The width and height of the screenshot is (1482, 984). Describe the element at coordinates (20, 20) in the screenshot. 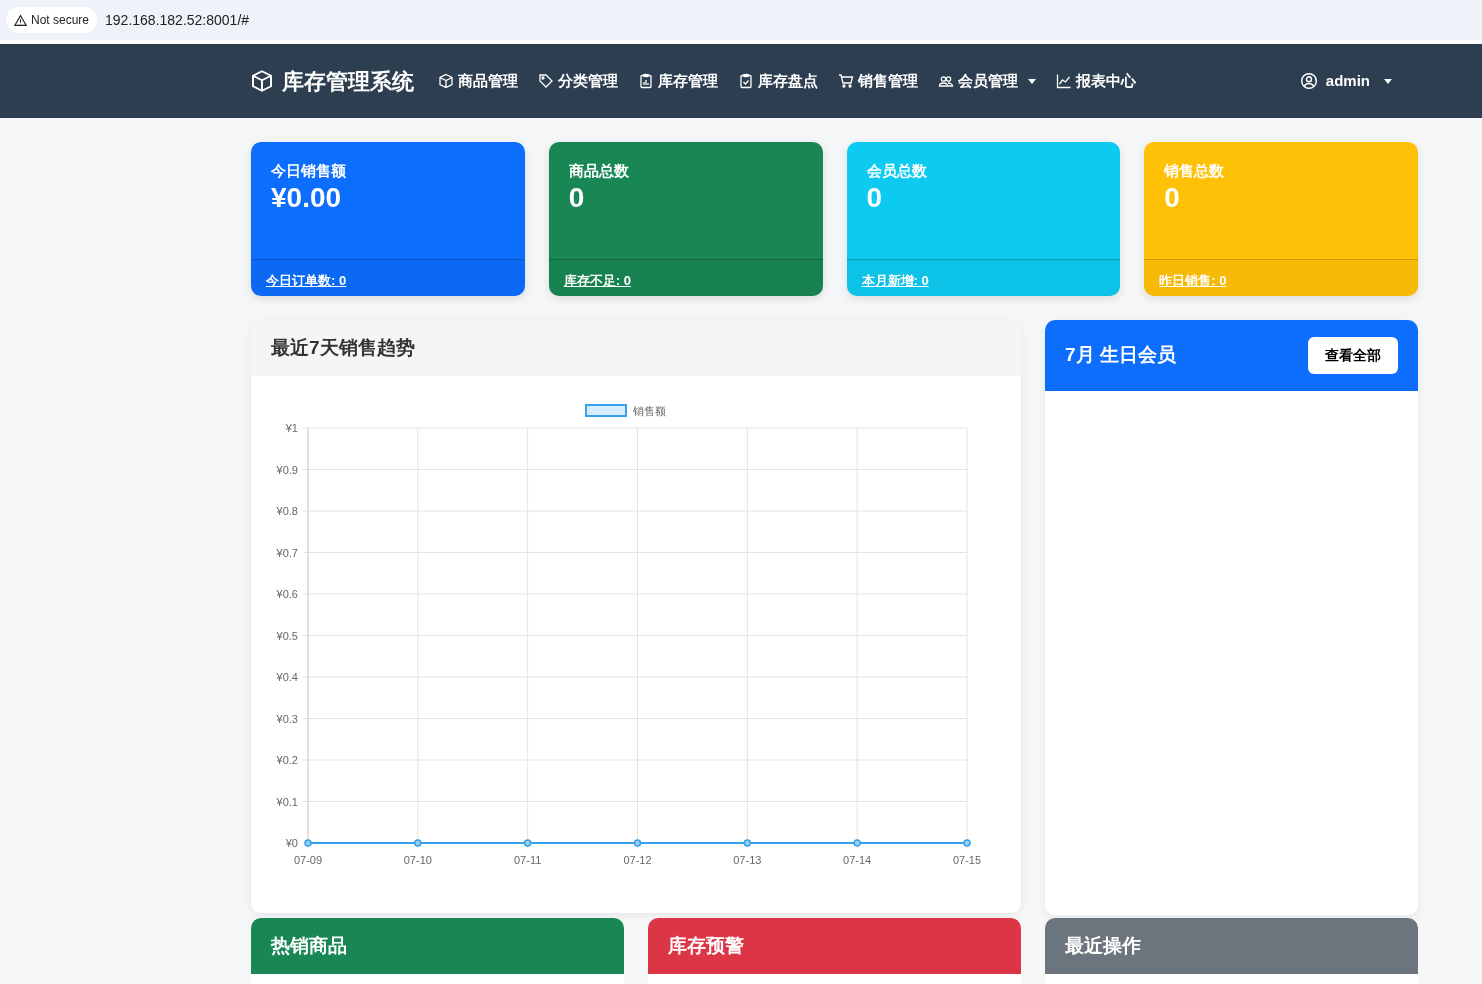

I see `warning-icon` at that location.